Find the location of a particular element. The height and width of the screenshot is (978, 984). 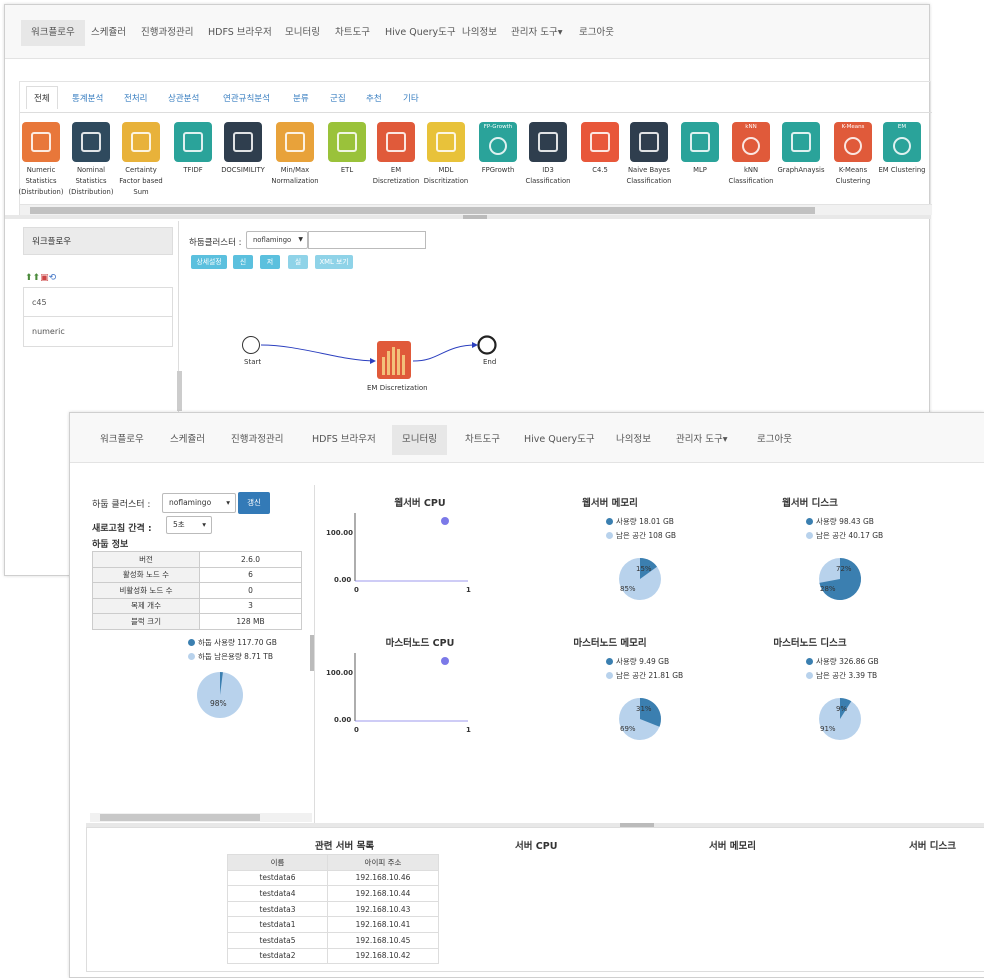

tool-item: Nominal Statistics (Distribution) is located at coordinates (91, 160).